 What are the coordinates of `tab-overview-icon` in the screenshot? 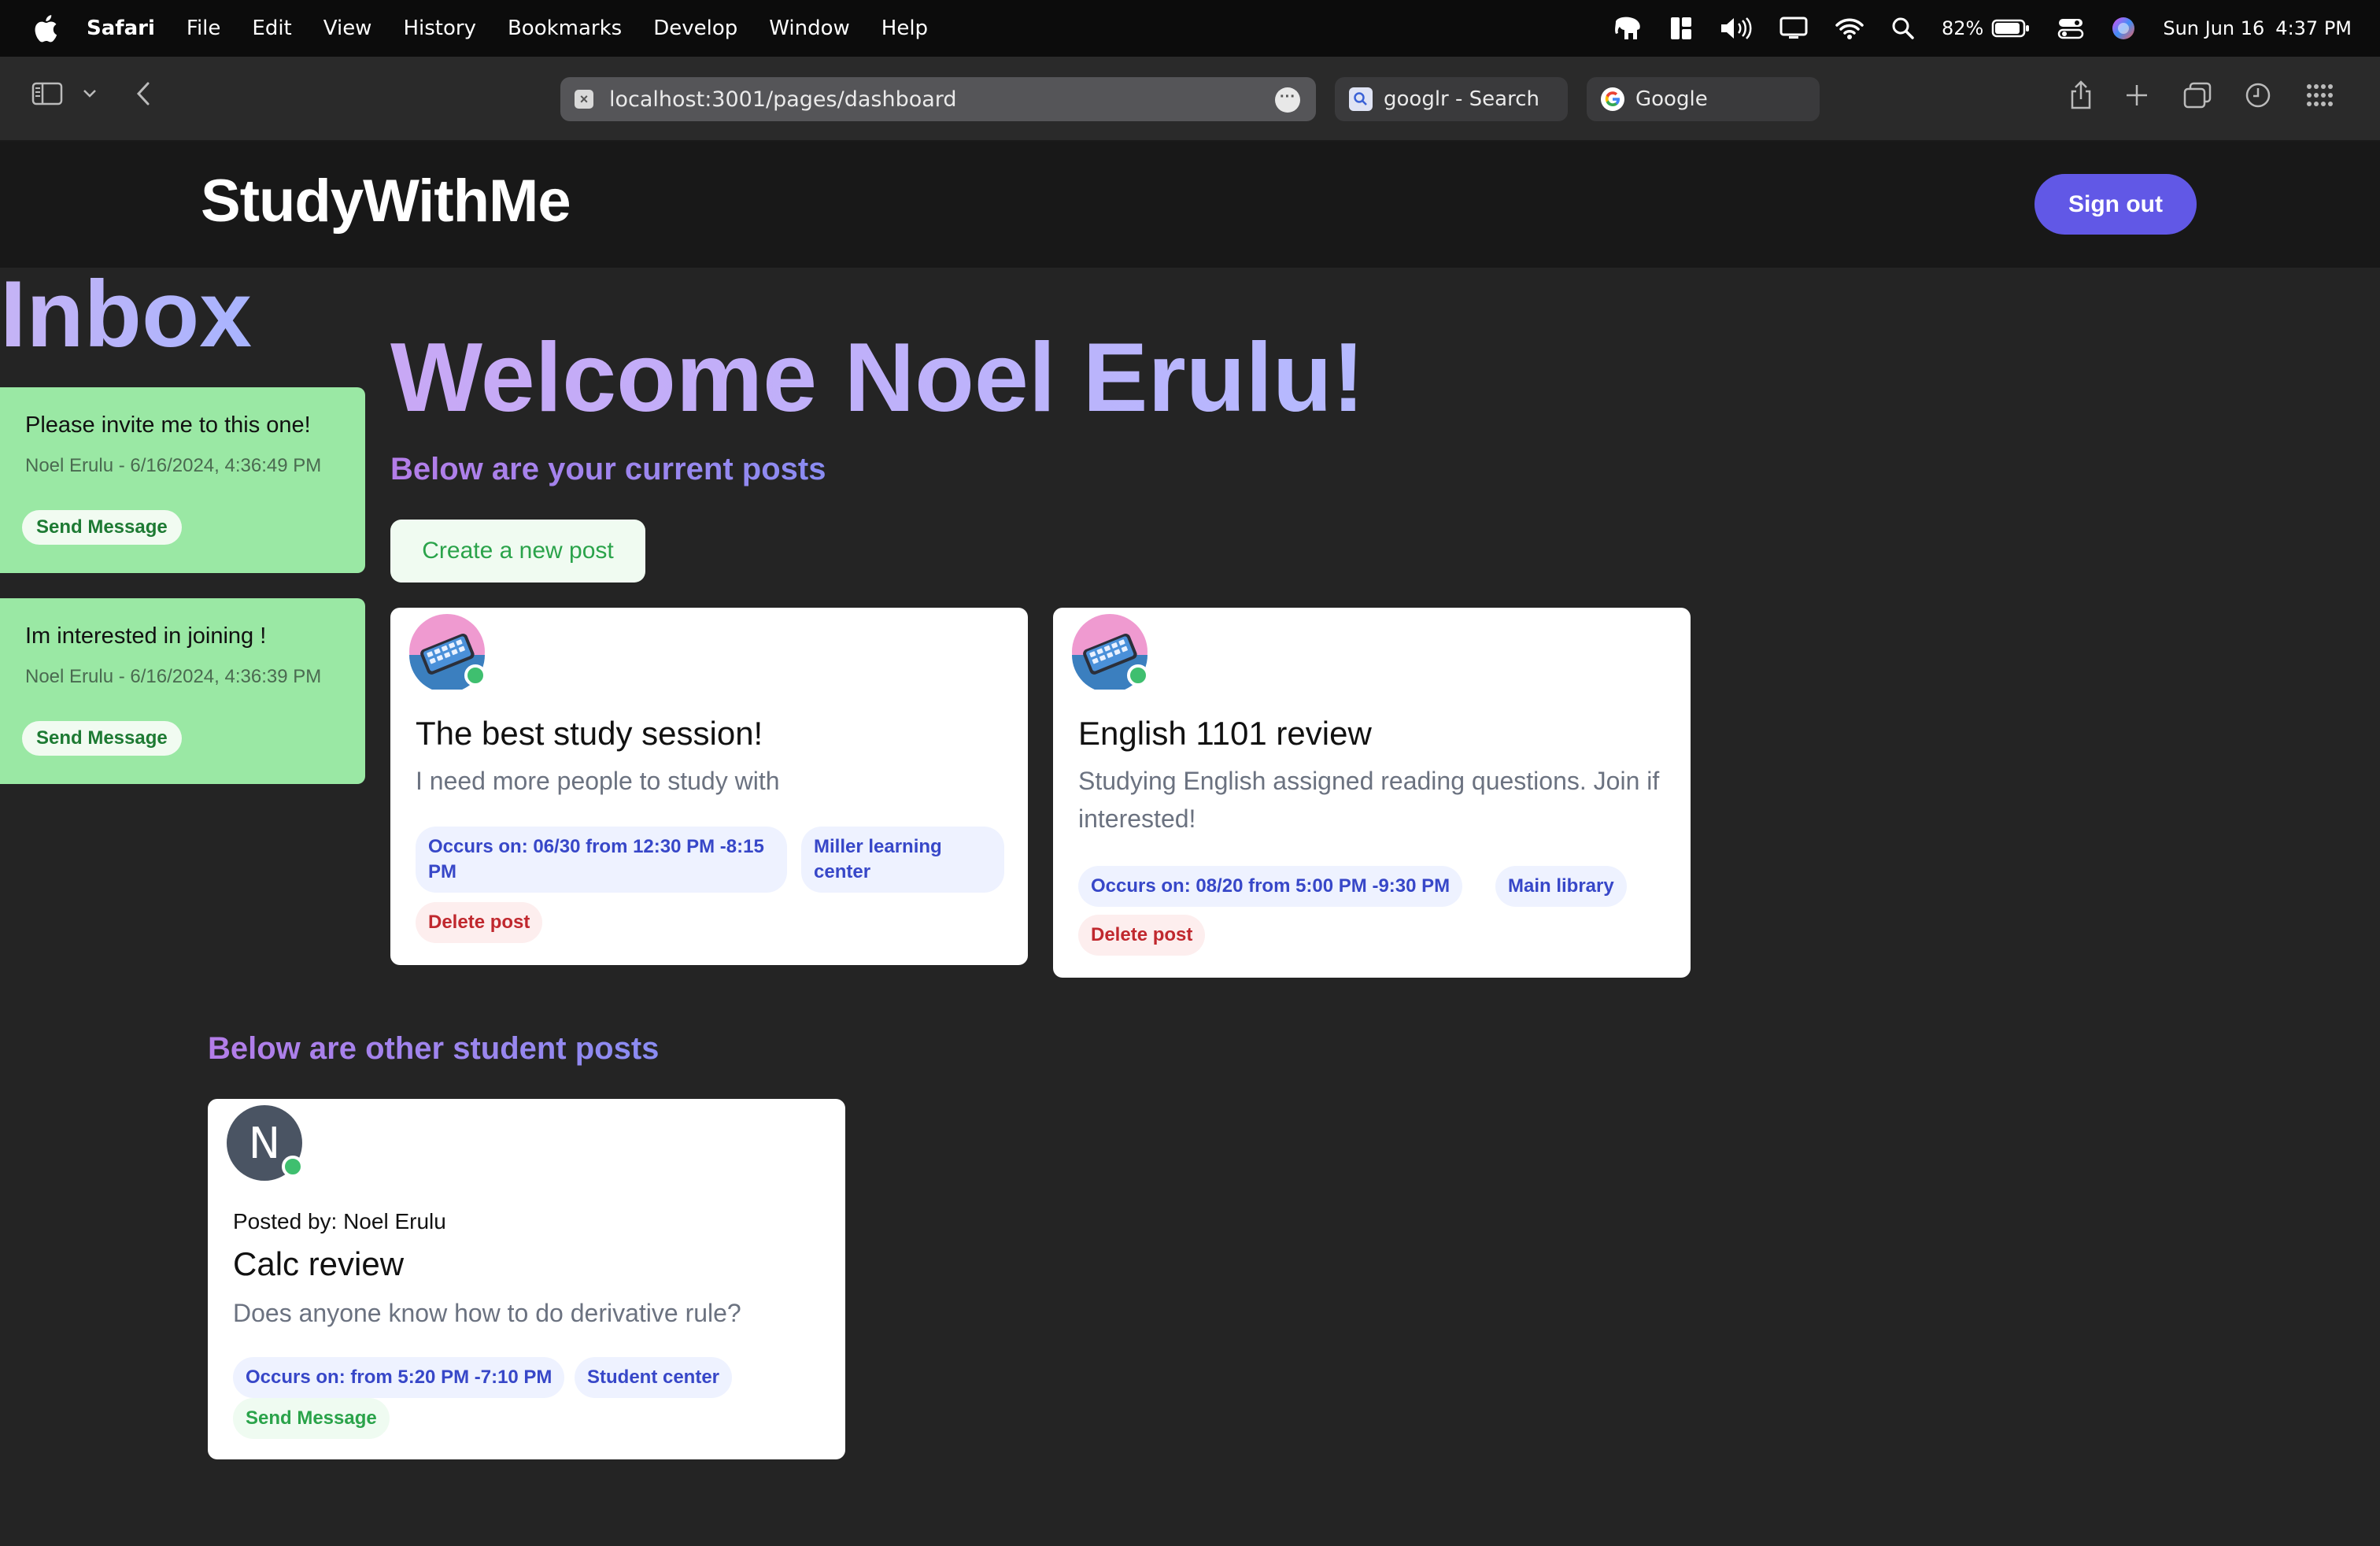 It's located at (2197, 96).